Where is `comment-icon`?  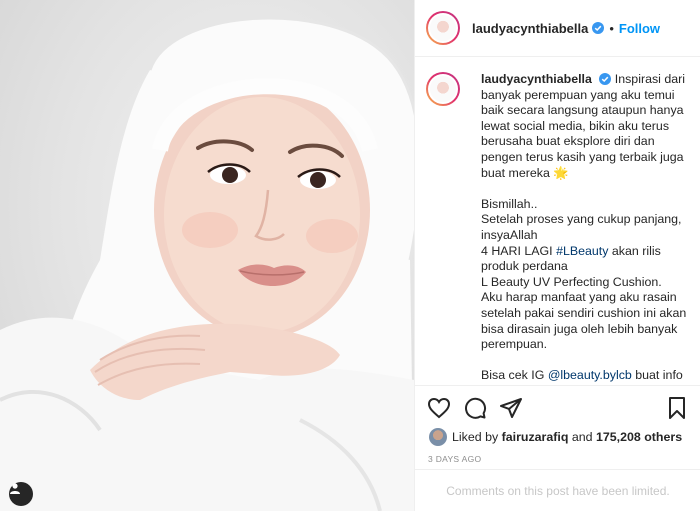
comment-icon is located at coordinates (475, 408).